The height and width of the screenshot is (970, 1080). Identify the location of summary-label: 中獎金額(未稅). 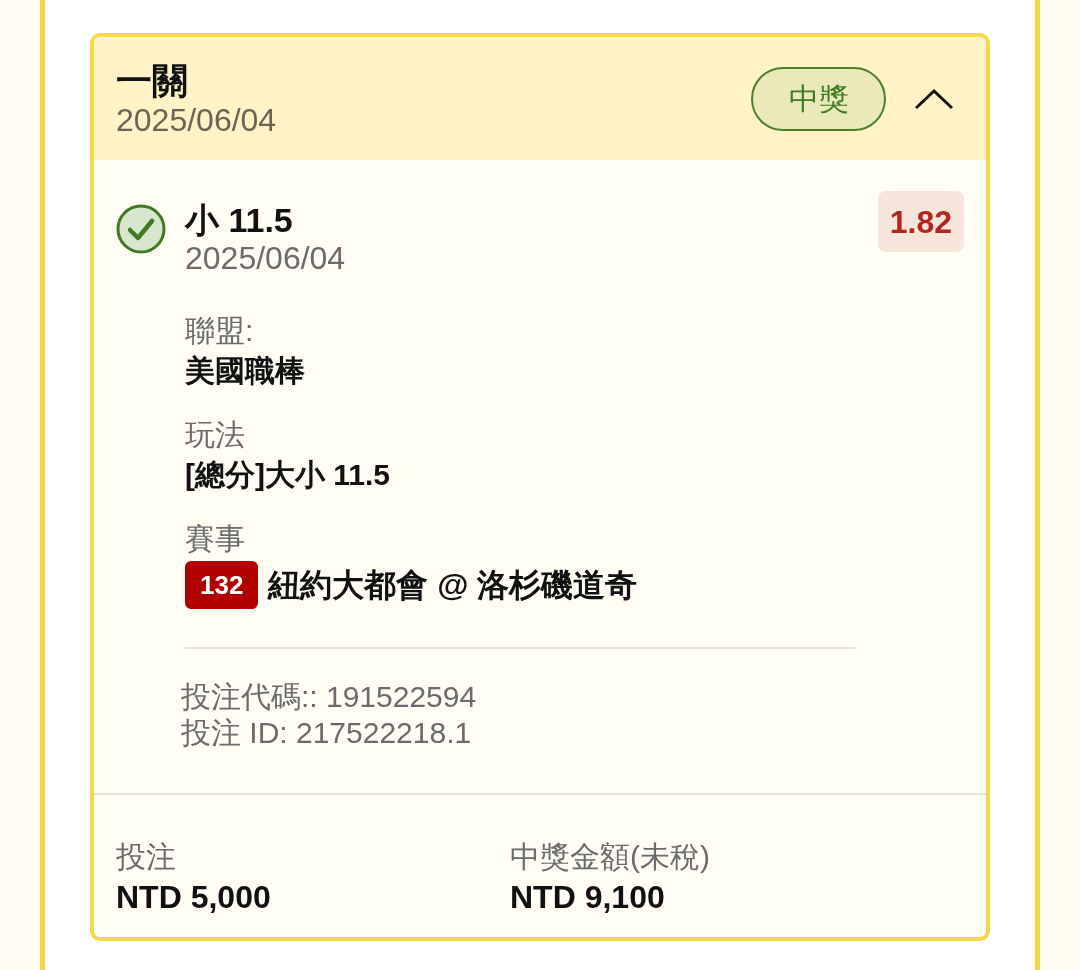
(610, 857).